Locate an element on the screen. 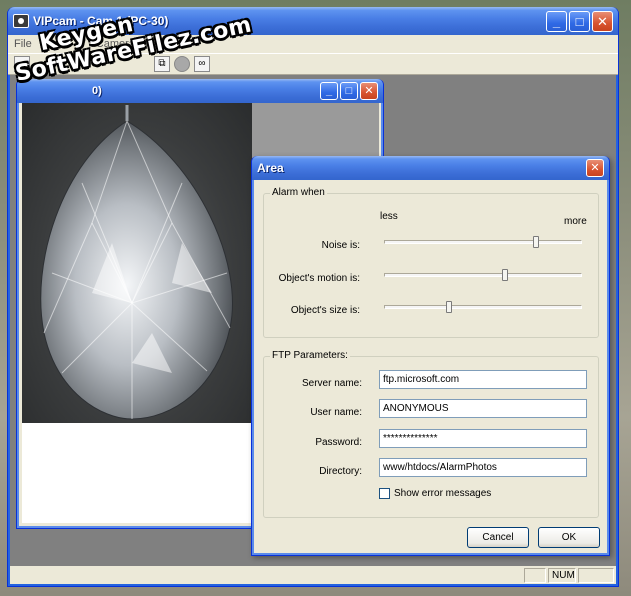 This screenshot has width=631, height=596. less-label: less is located at coordinates (389, 216).